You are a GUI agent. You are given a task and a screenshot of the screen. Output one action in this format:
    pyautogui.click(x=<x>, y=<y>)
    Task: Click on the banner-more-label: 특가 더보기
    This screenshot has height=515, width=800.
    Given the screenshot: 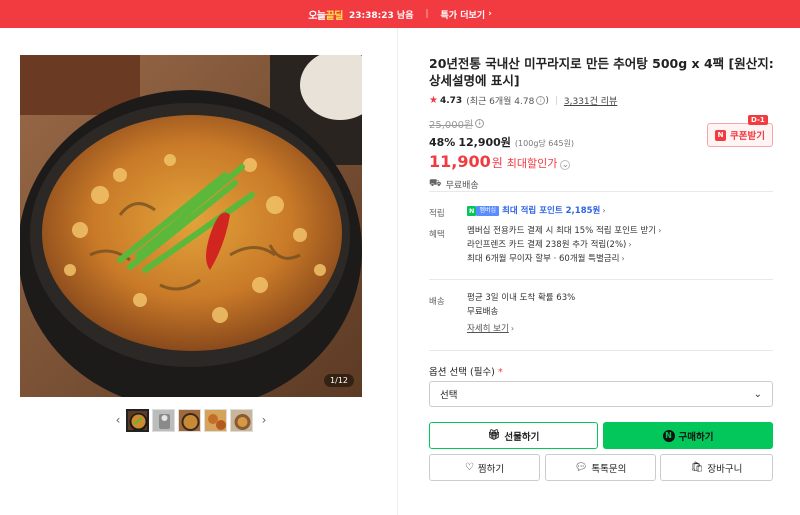 What is the action you would take?
    pyautogui.click(x=463, y=15)
    